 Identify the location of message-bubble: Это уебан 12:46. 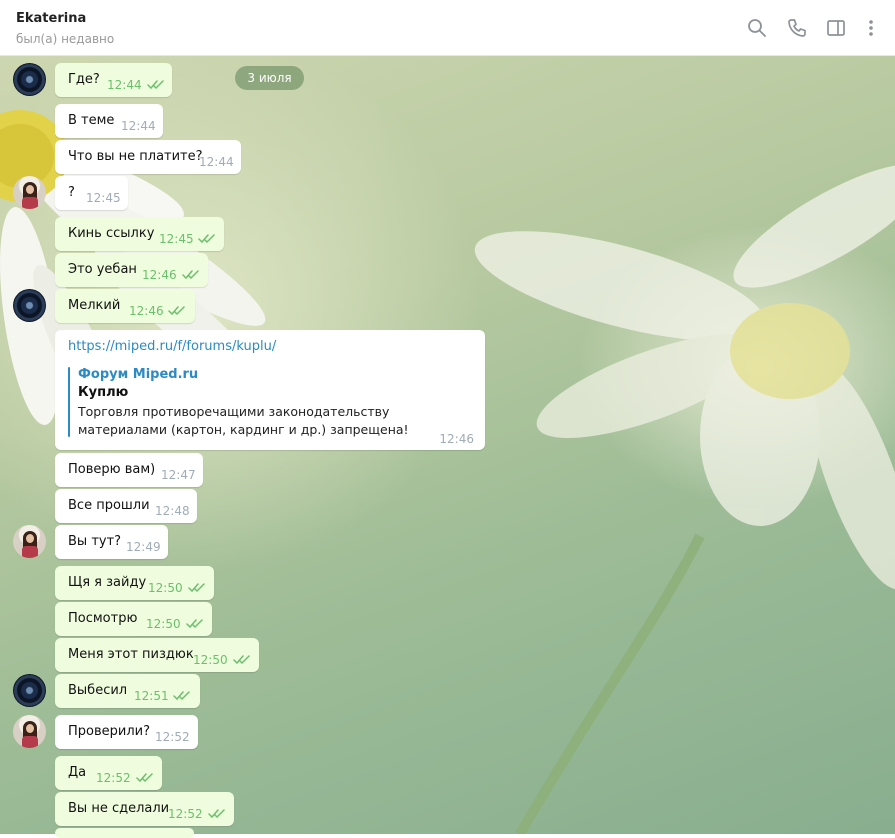
(131, 270).